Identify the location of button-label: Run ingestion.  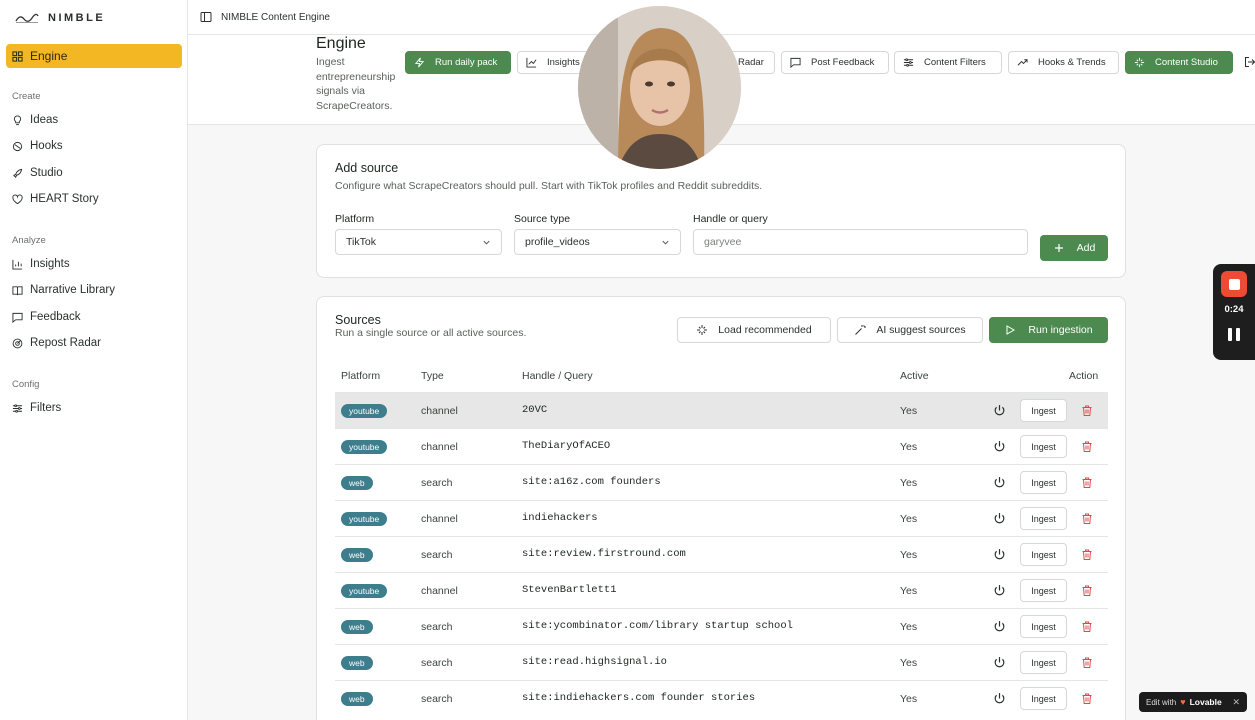
(1060, 330).